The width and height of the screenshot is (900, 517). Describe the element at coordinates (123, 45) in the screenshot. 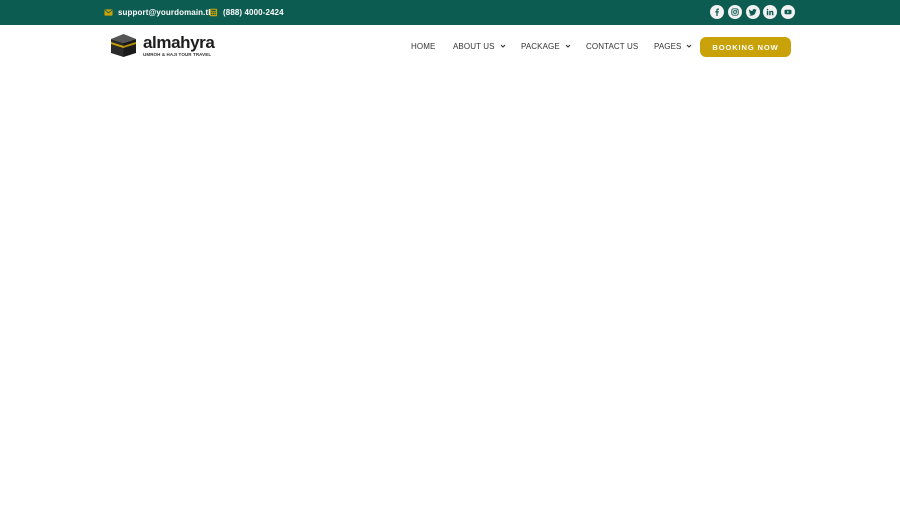

I see `kaaba-logo-icon` at that location.